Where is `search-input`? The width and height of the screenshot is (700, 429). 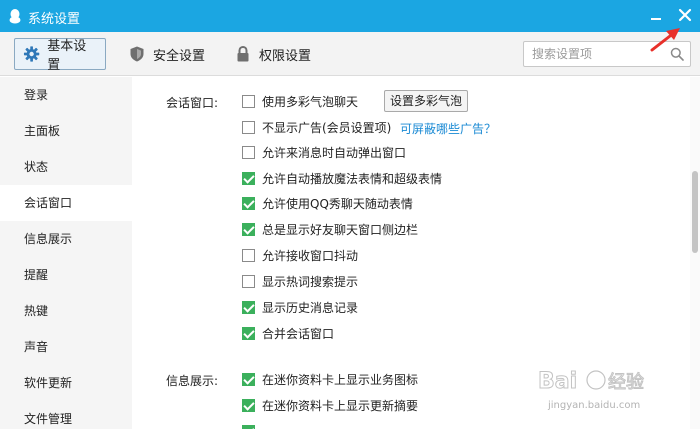
search-input is located at coordinates (594, 54).